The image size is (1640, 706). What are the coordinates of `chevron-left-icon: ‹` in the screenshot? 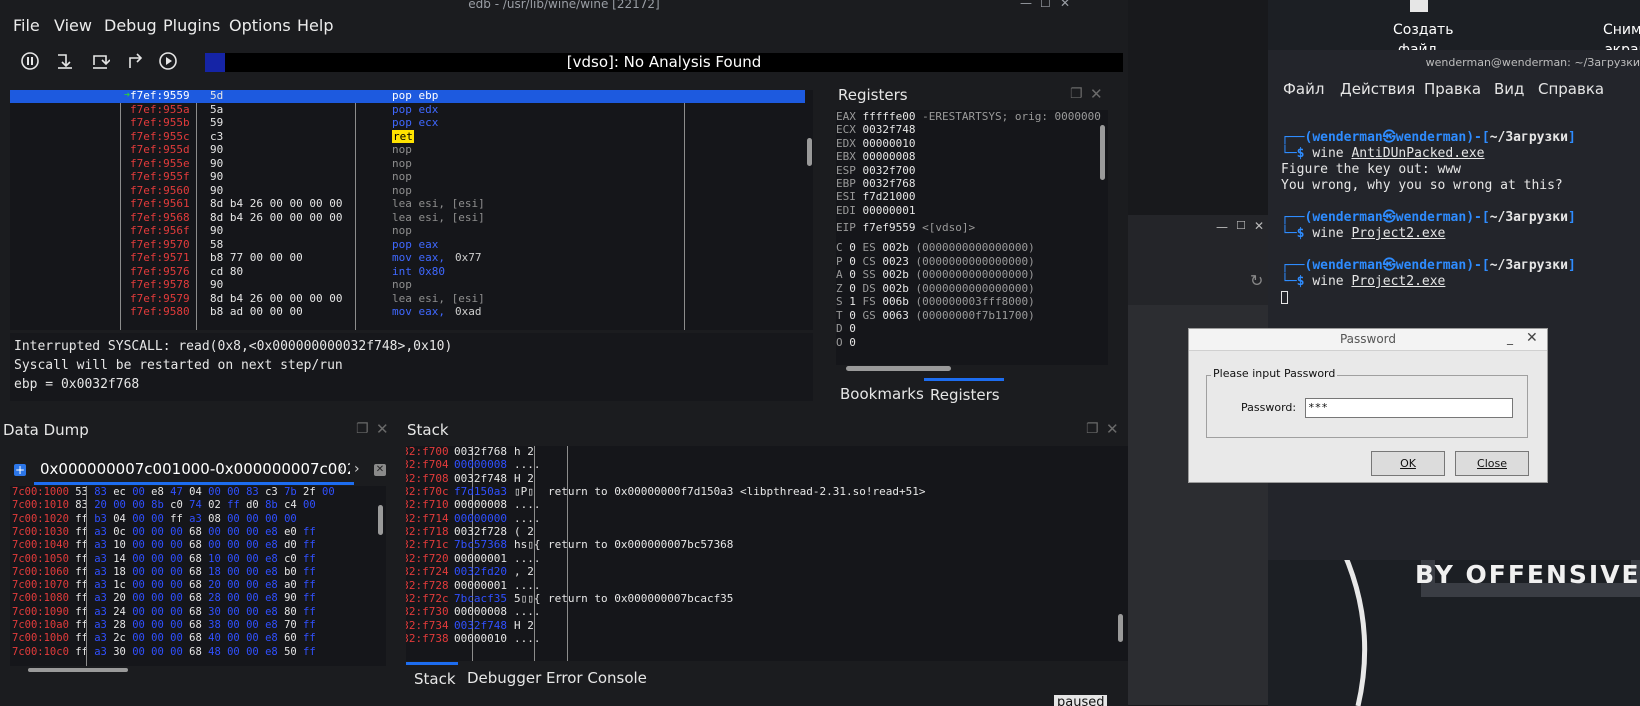 It's located at (341, 469).